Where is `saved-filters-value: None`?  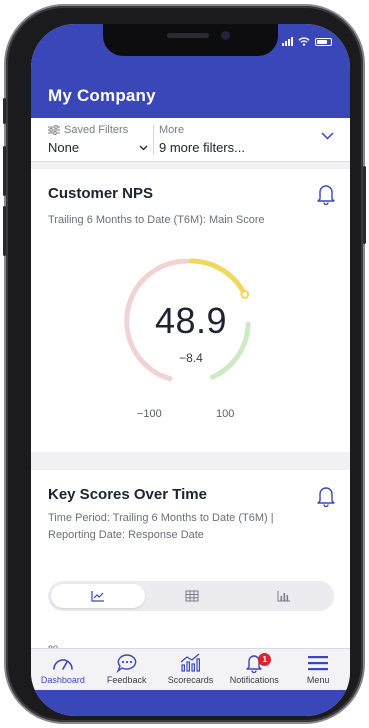 saved-filters-value: None is located at coordinates (64, 147).